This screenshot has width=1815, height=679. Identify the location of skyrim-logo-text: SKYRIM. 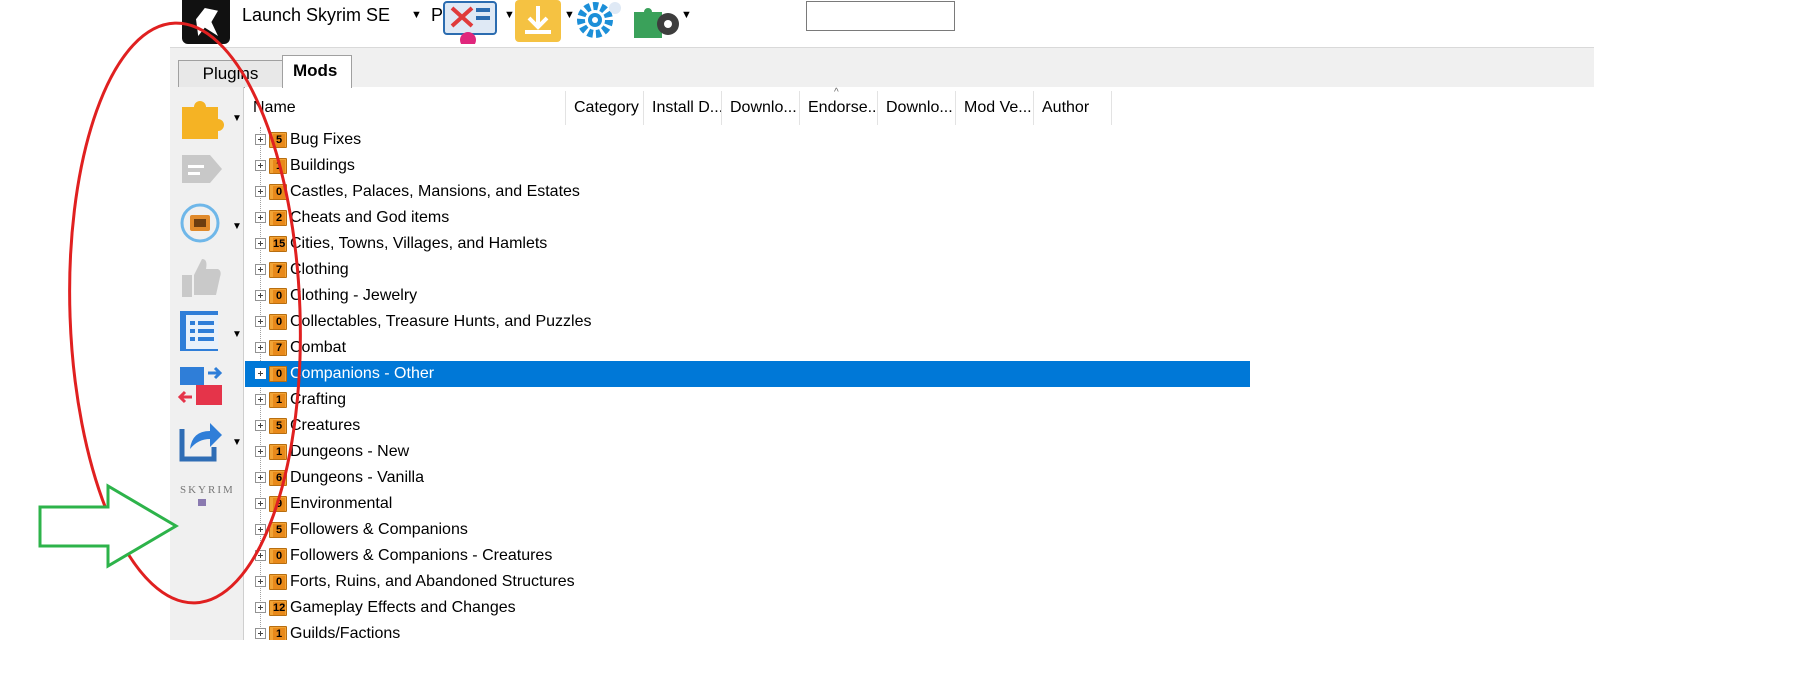
(206, 490).